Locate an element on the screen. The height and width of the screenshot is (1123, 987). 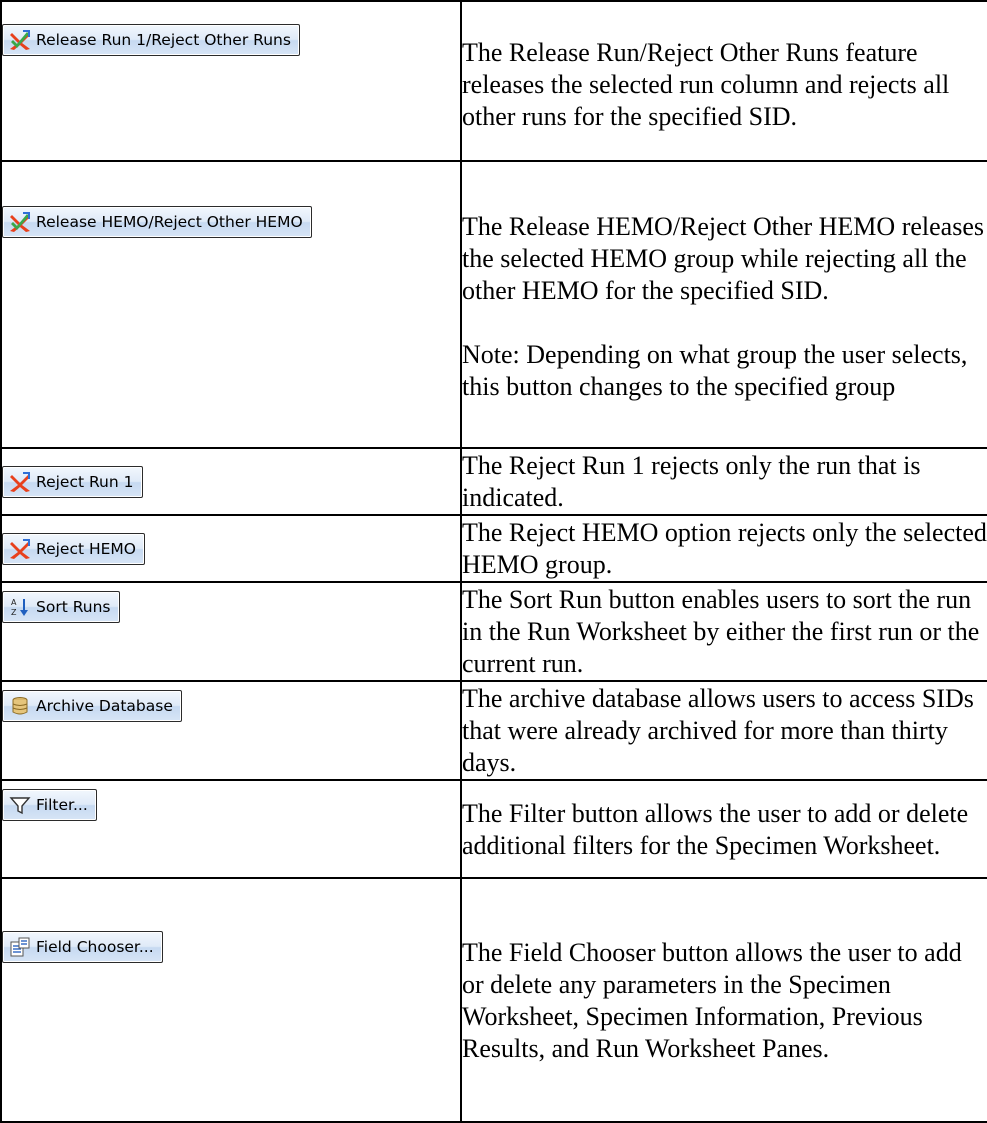
button-cell: Reject HEMO is located at coordinates (231, 548).